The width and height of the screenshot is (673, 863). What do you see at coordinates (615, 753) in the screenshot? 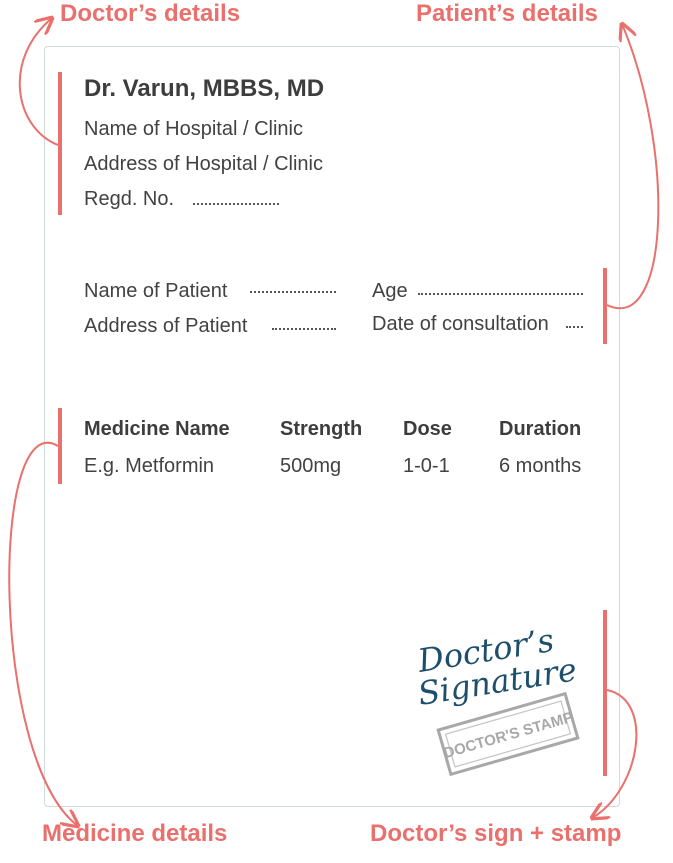
I see `sign-stamp-arrow` at bounding box center [615, 753].